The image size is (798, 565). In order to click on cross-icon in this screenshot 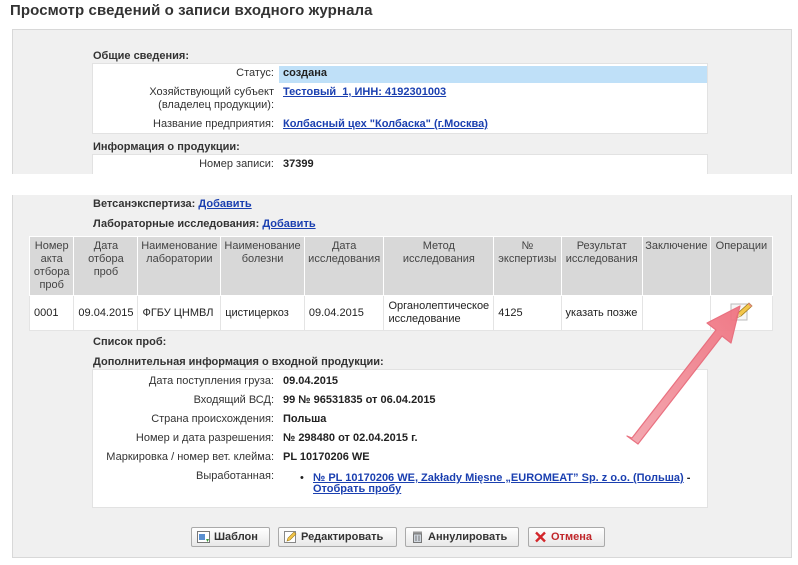, I will do `click(540, 537)`.